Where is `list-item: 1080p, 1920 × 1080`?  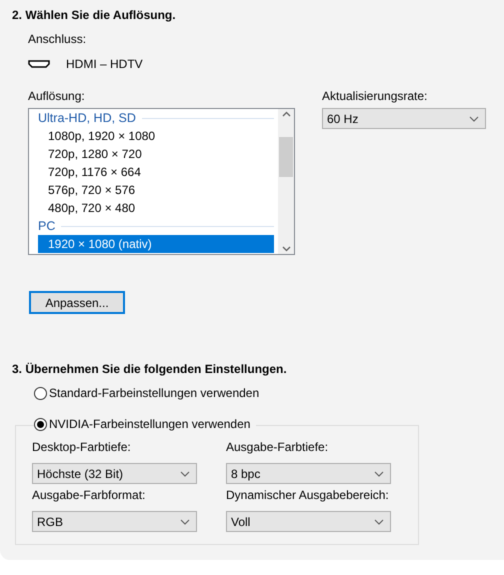 list-item: 1080p, 1920 × 1080 is located at coordinates (156, 136).